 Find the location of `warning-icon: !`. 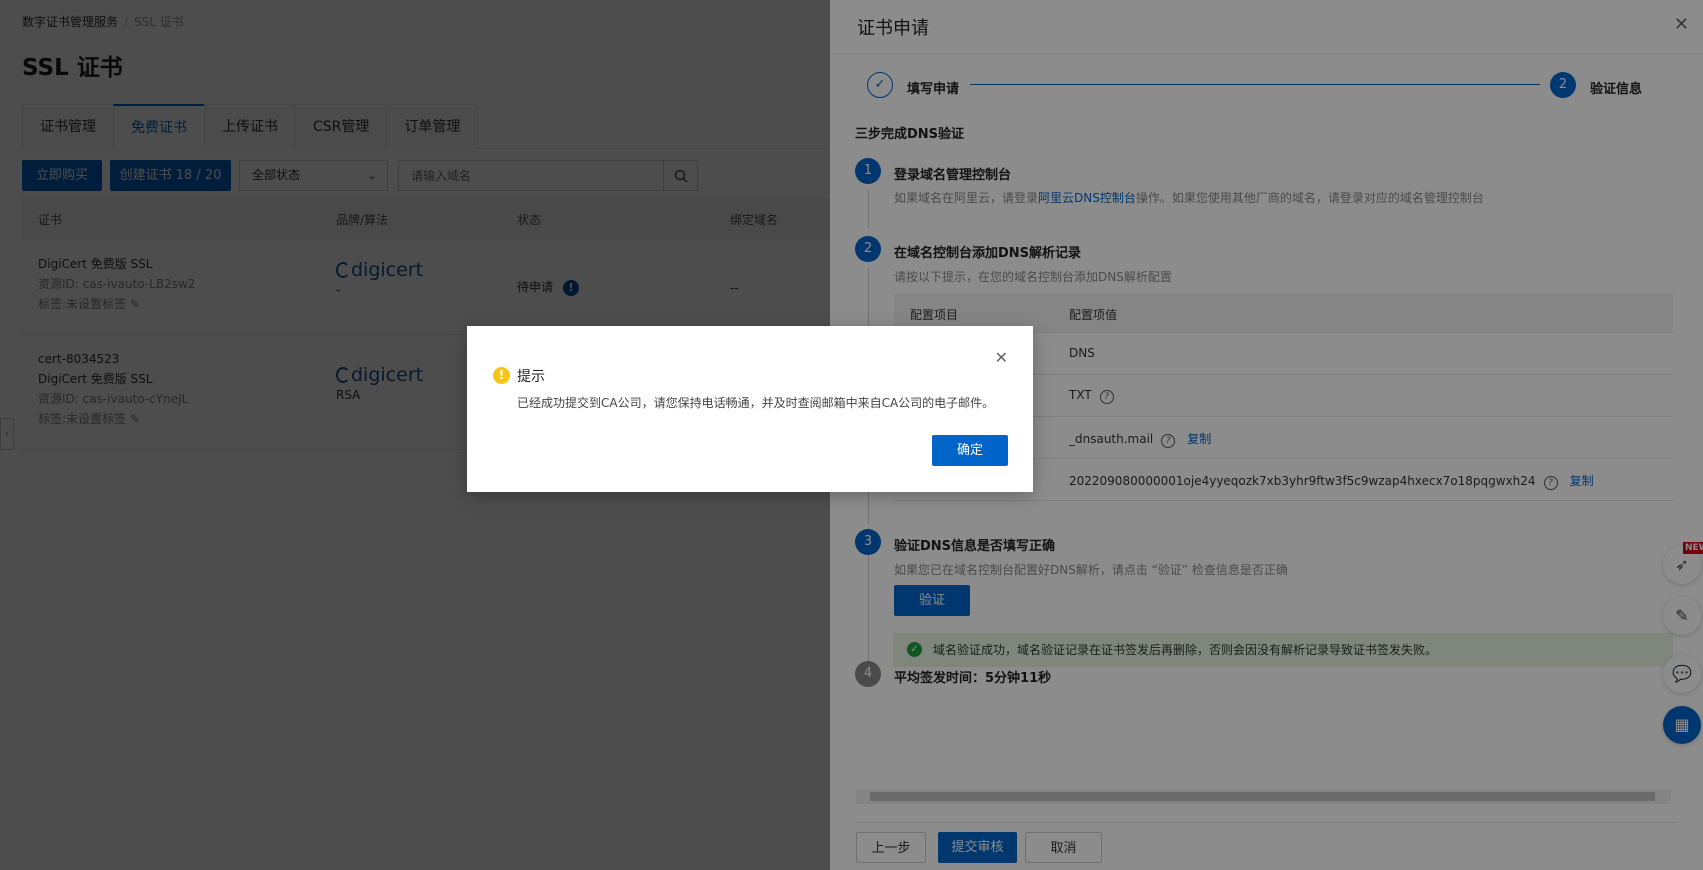

warning-icon: ! is located at coordinates (501, 375).